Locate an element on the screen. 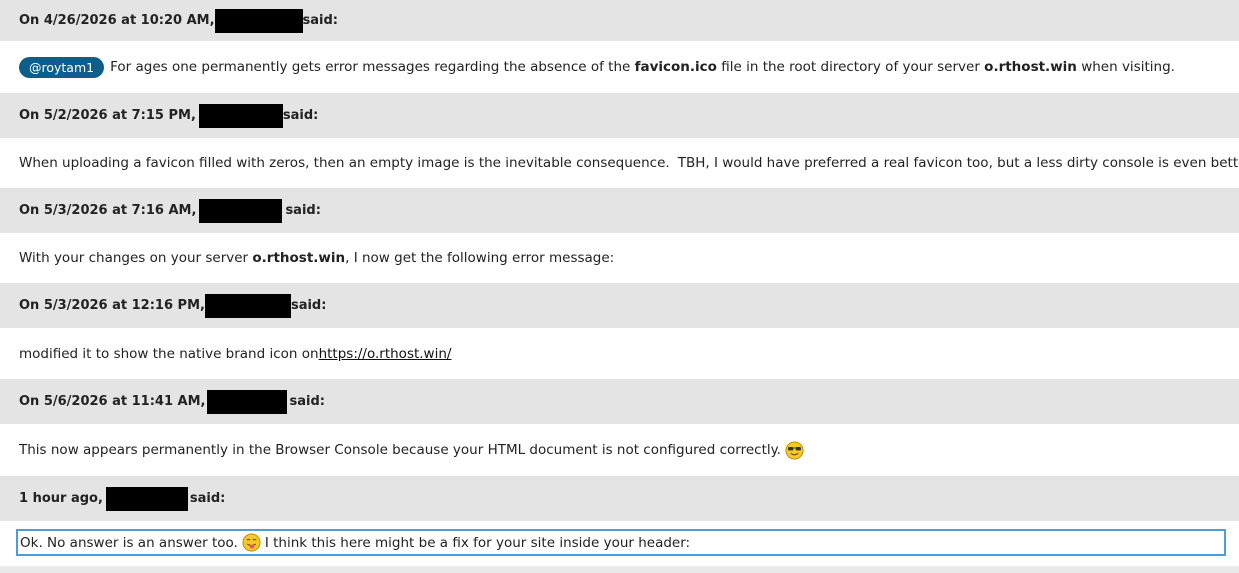 This screenshot has width=1239, height=573. quote-header: 1 hour ago, said: is located at coordinates (619, 498).